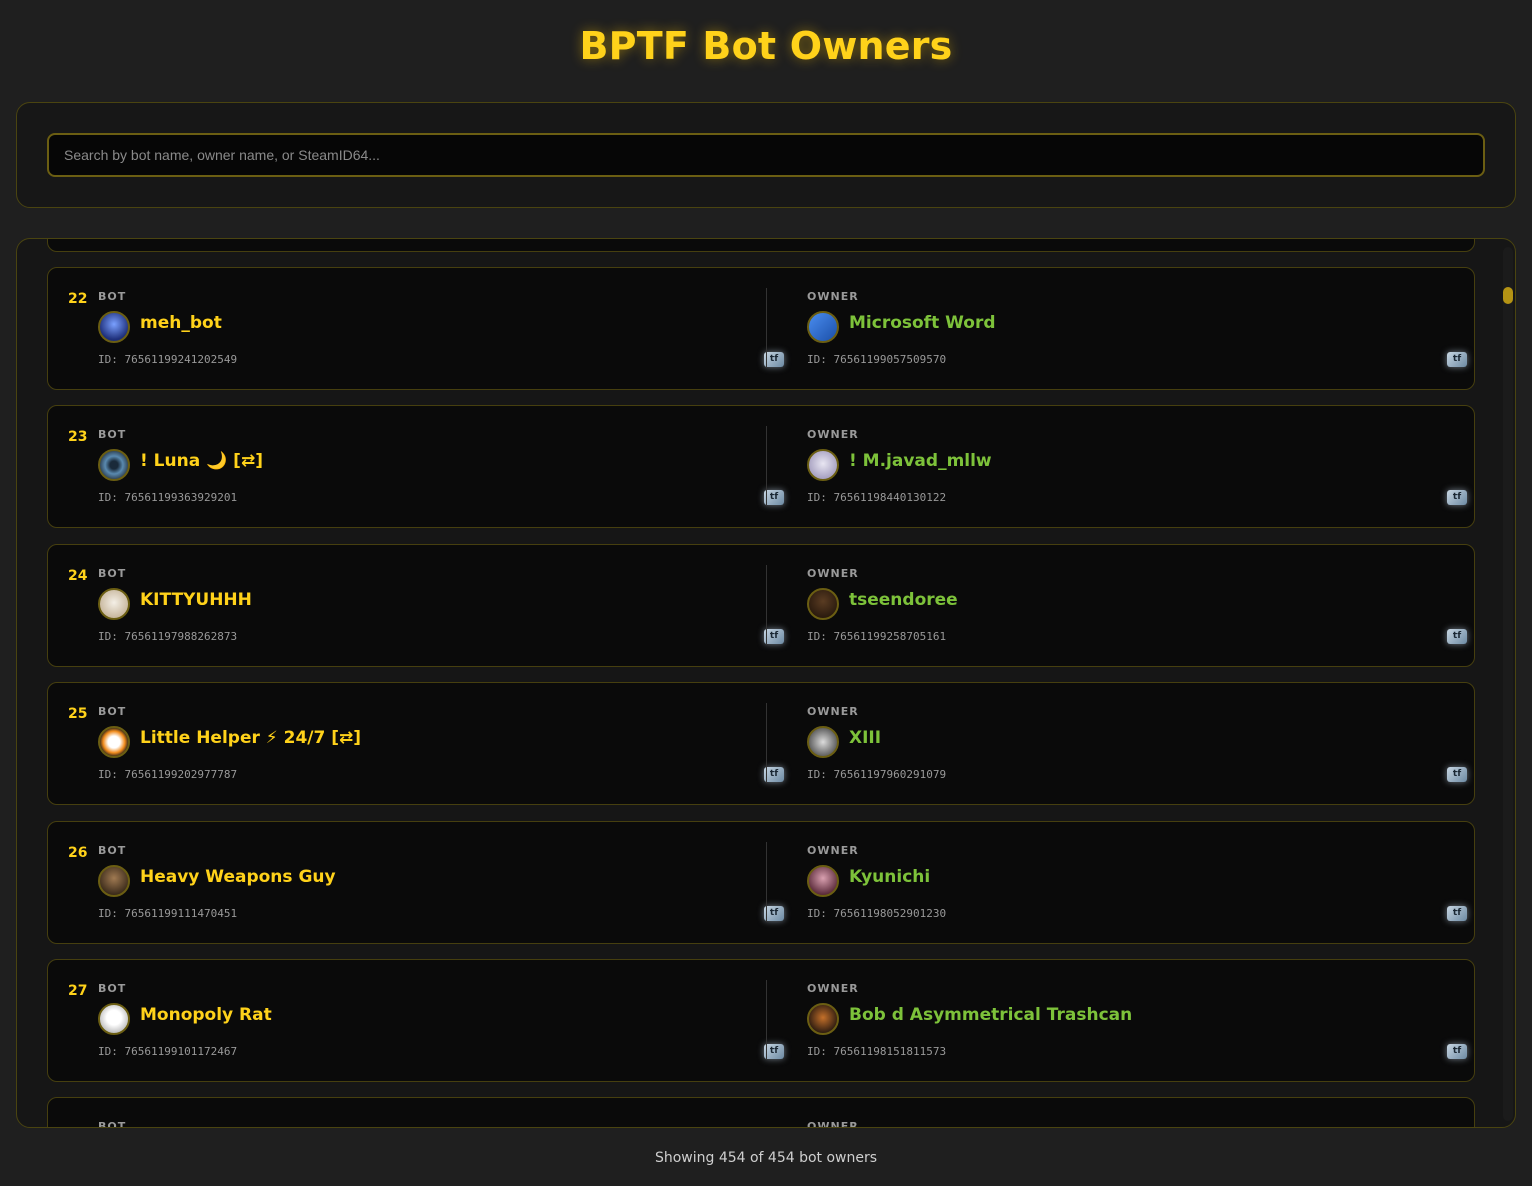 This screenshot has width=1532, height=1186. Describe the element at coordinates (441, 605) in the screenshot. I see `bot-section: BOT KITTYUHHH ID: 76561197988262873 tf` at that location.